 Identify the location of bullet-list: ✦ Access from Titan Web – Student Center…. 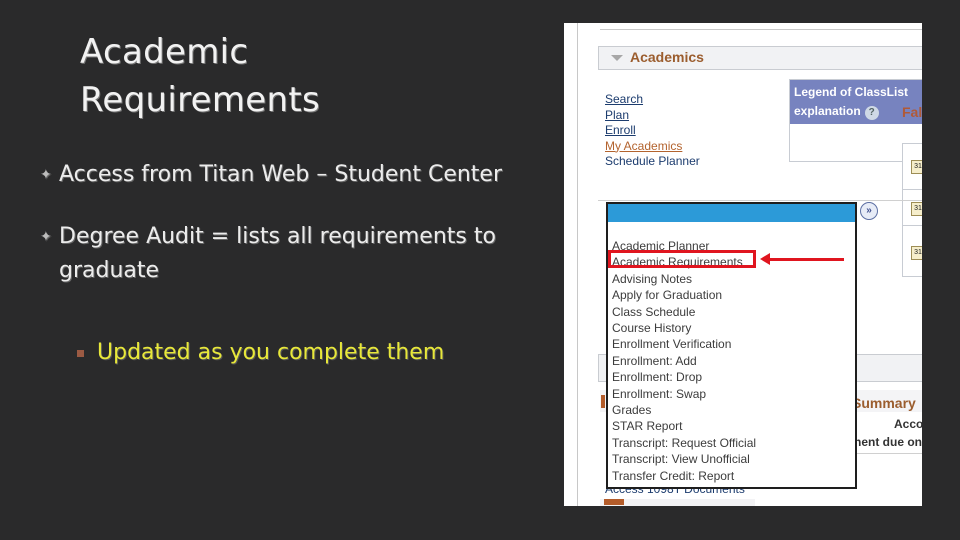
(271, 237).